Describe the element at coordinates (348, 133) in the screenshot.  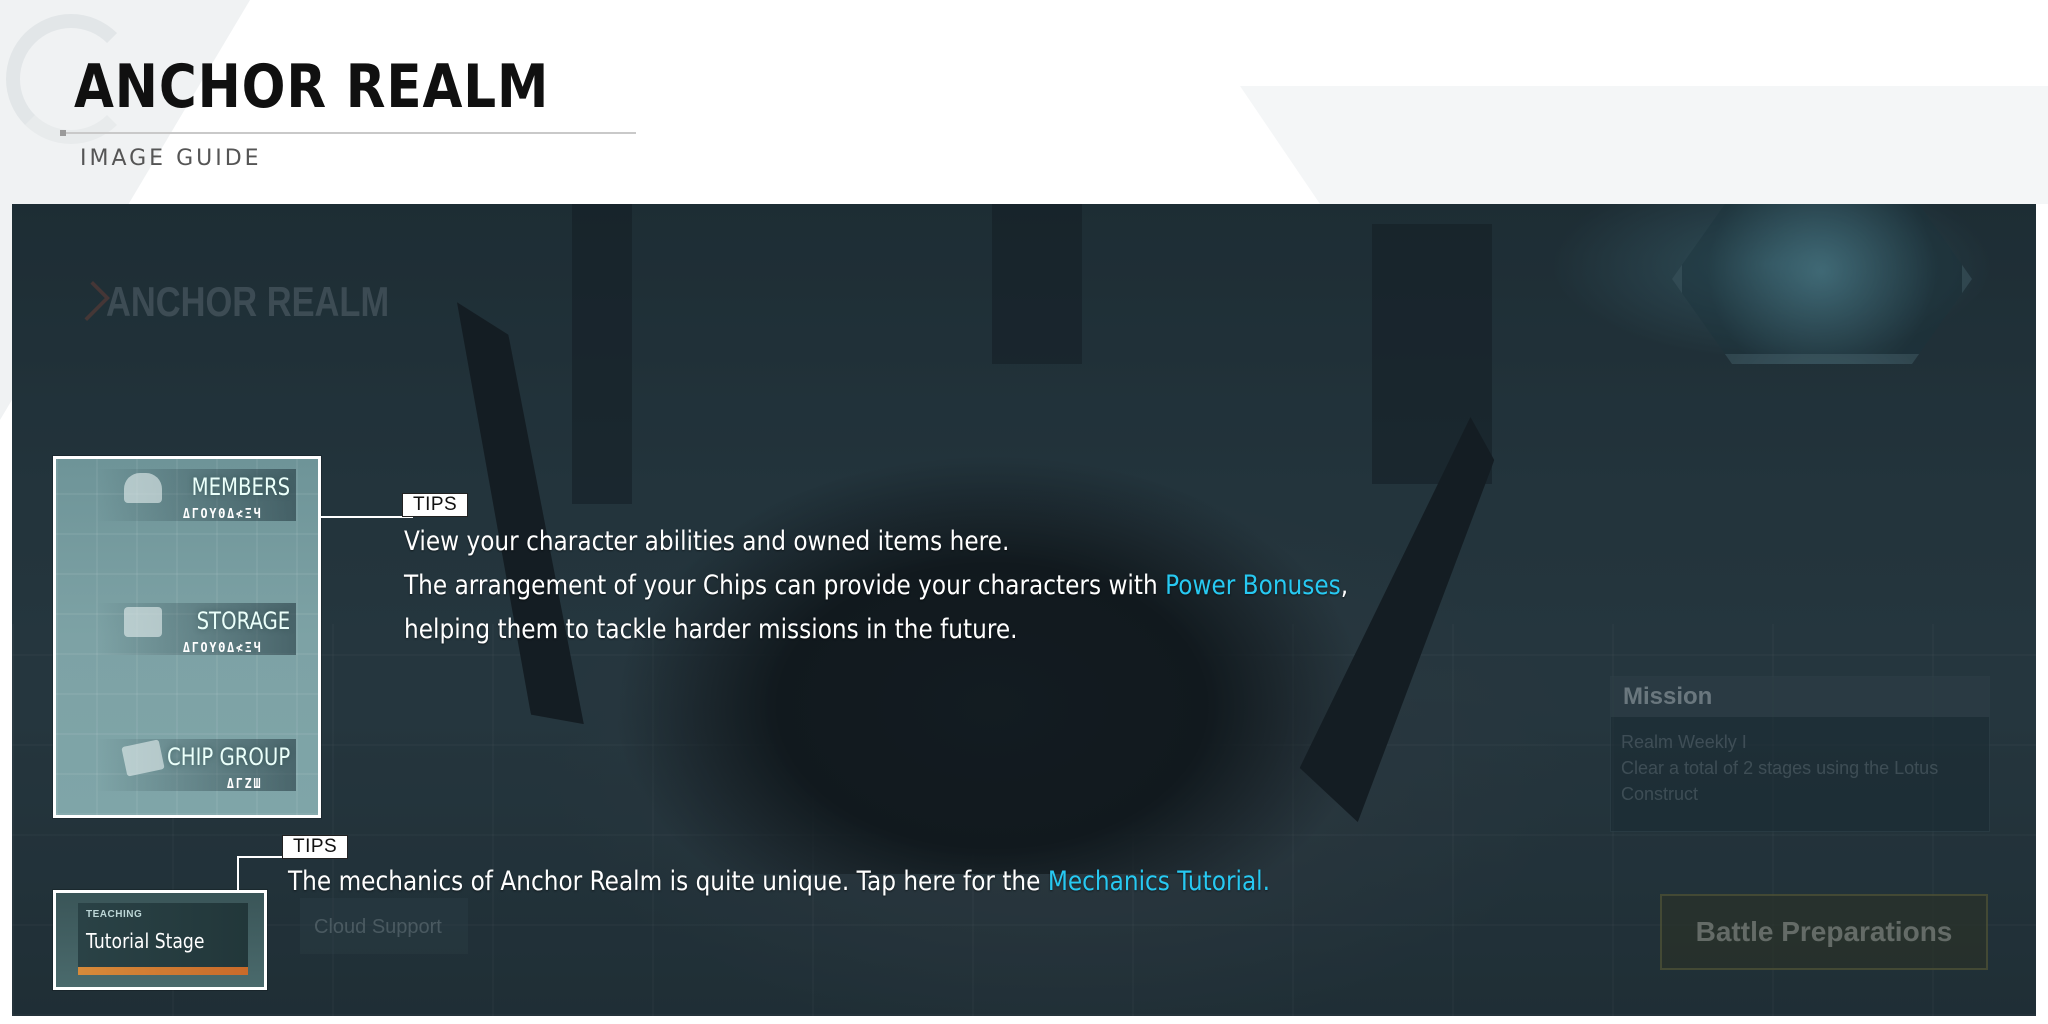
I see `title-divider` at that location.